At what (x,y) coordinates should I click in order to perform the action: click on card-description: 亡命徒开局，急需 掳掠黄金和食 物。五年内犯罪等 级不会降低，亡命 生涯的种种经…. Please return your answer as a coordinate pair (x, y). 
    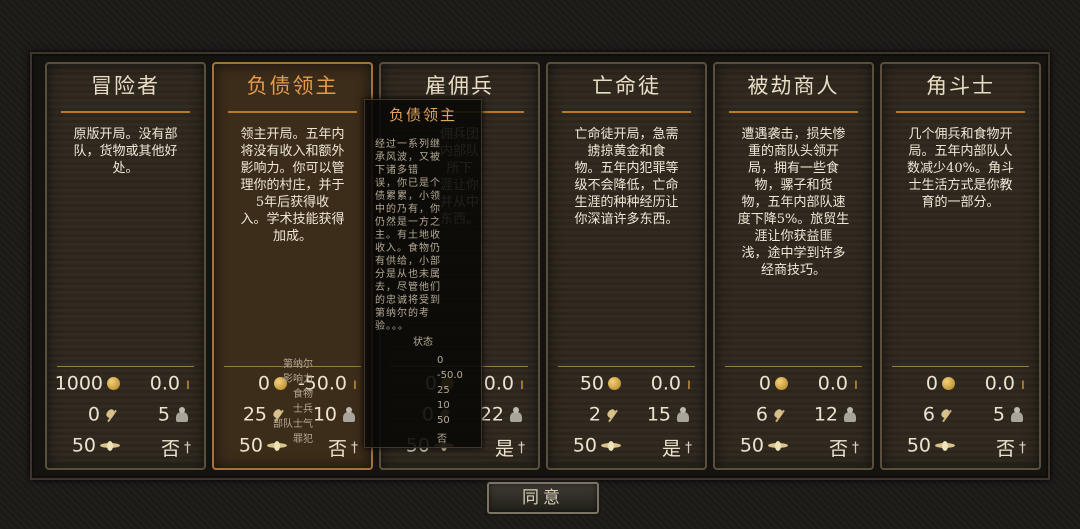
    Looking at the image, I should click on (626, 177).